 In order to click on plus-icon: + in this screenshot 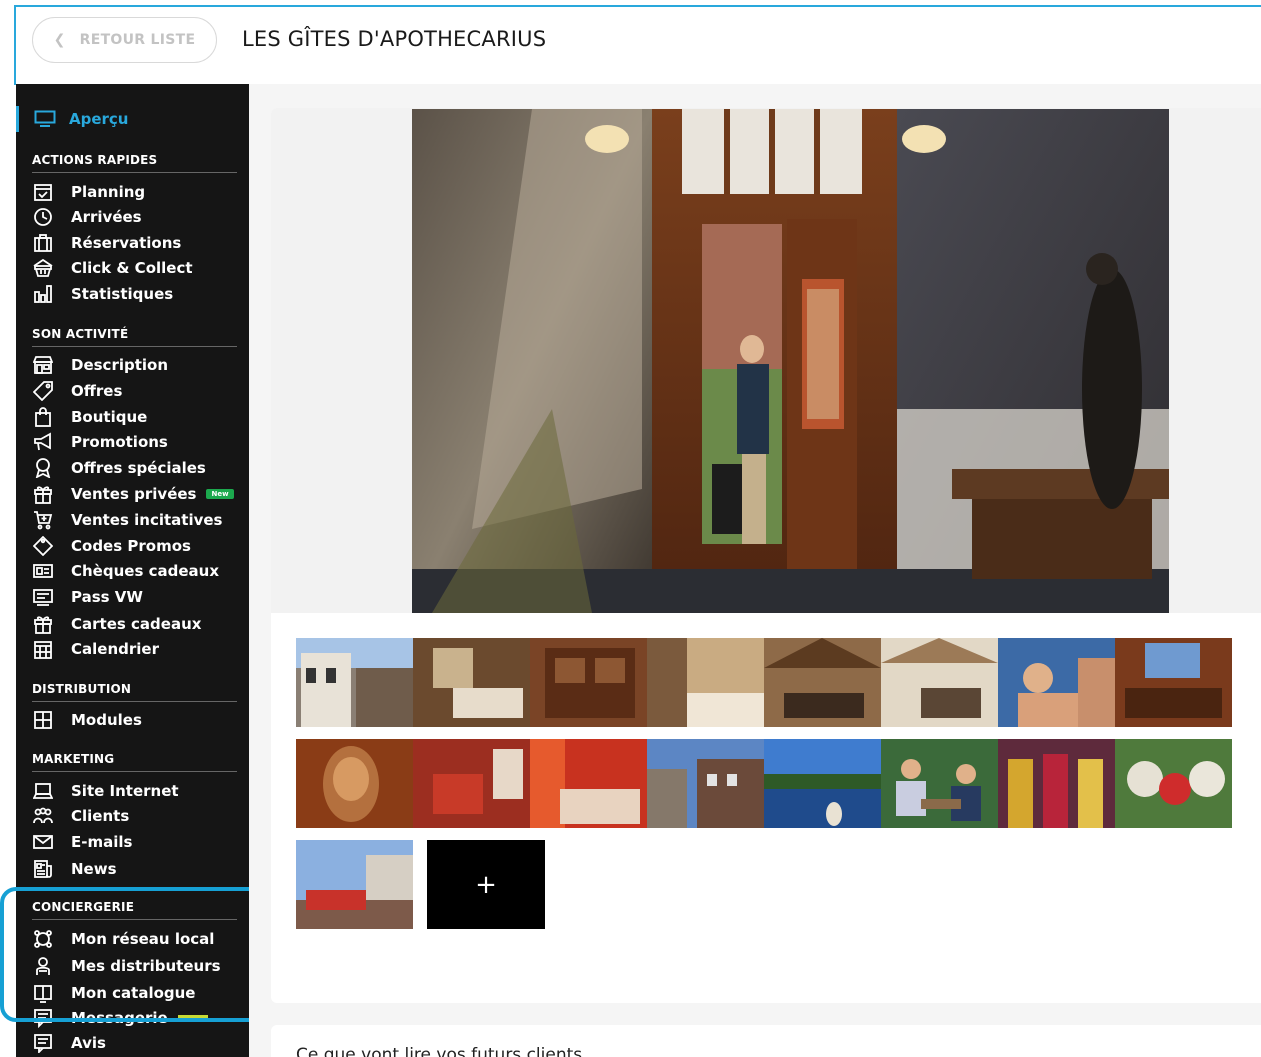, I will do `click(486, 884)`.